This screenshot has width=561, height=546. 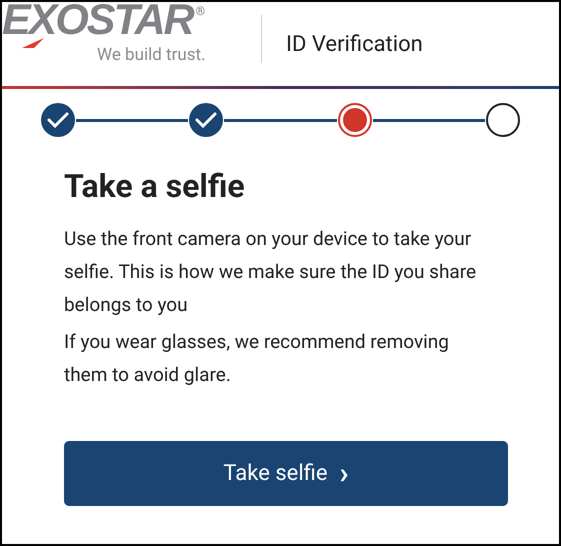 I want to click on take-selfie-button: Take selfie ›, so click(x=286, y=473).